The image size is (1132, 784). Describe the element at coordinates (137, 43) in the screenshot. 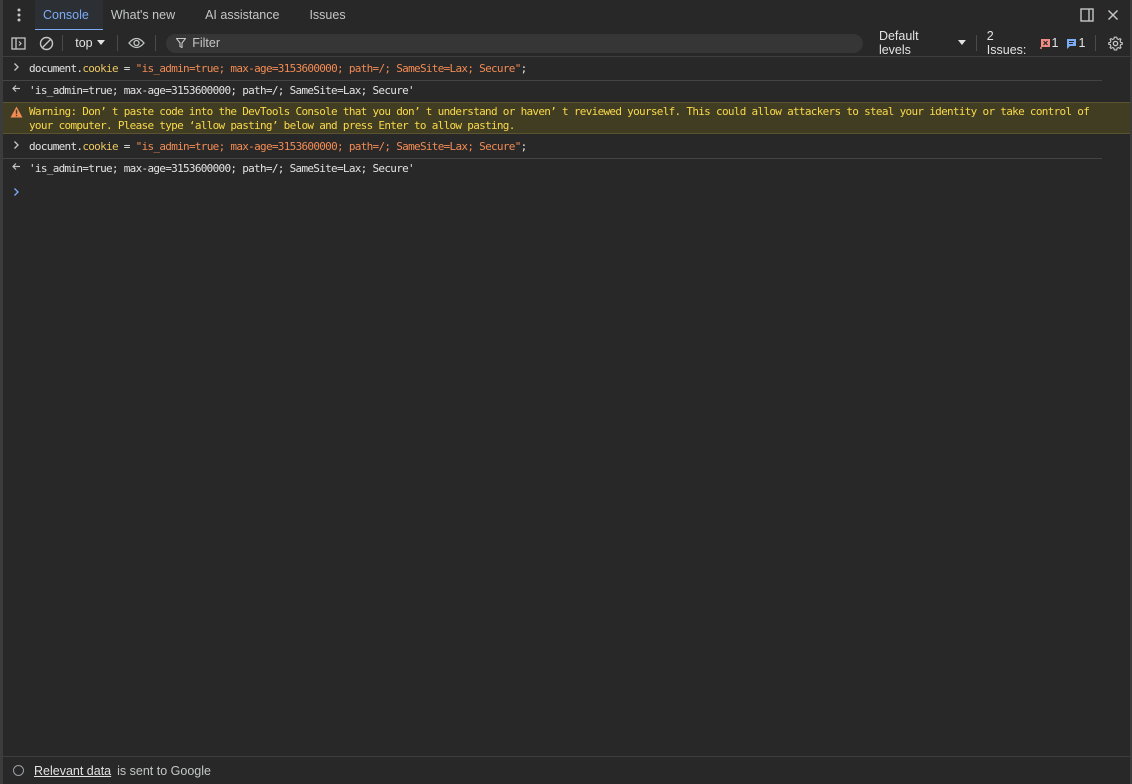

I see `live-expression-icon` at that location.